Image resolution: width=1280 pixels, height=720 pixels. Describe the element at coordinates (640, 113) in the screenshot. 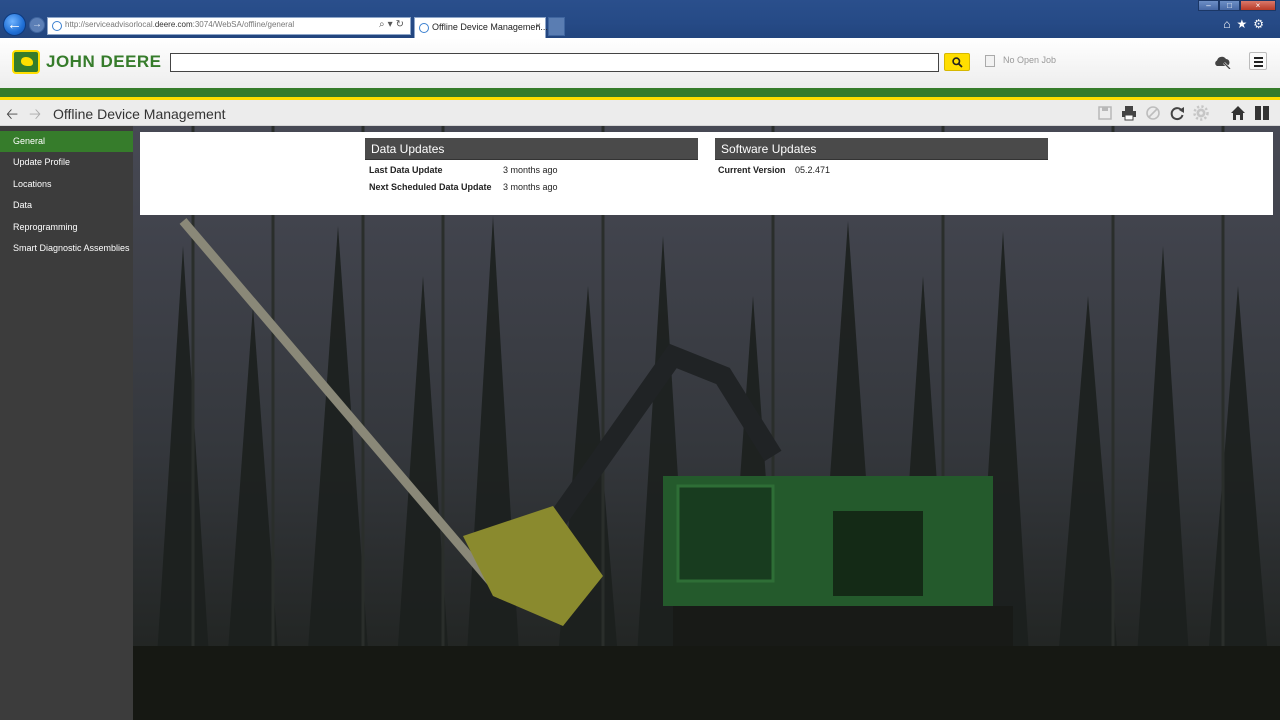

I see `page-toolbar: 🡠 🡢 Offline Device Management` at that location.